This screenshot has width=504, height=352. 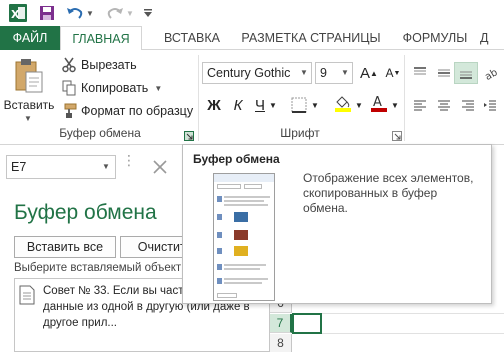 I want to click on formula-bar-splitter: ⋮, so click(x=129, y=165).